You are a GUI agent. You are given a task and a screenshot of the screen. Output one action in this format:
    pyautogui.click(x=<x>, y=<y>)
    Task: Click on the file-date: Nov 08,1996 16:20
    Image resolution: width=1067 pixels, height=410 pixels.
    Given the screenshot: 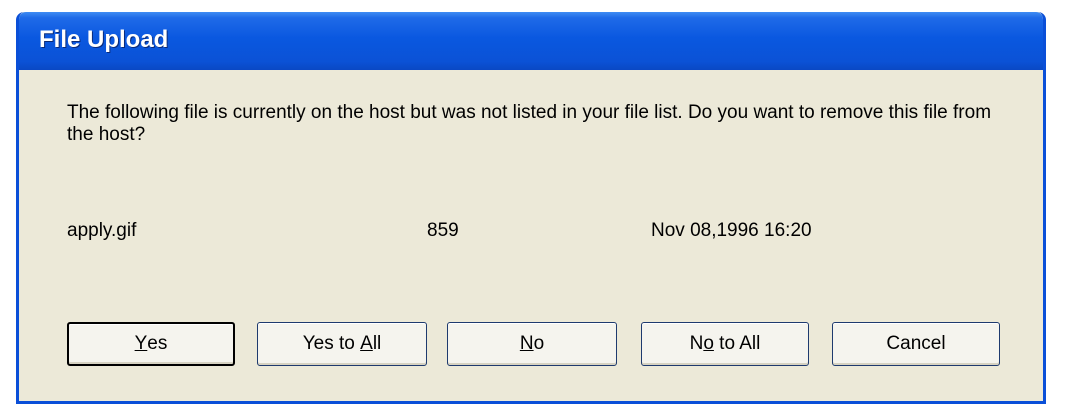 What is the action you would take?
    pyautogui.click(x=731, y=230)
    